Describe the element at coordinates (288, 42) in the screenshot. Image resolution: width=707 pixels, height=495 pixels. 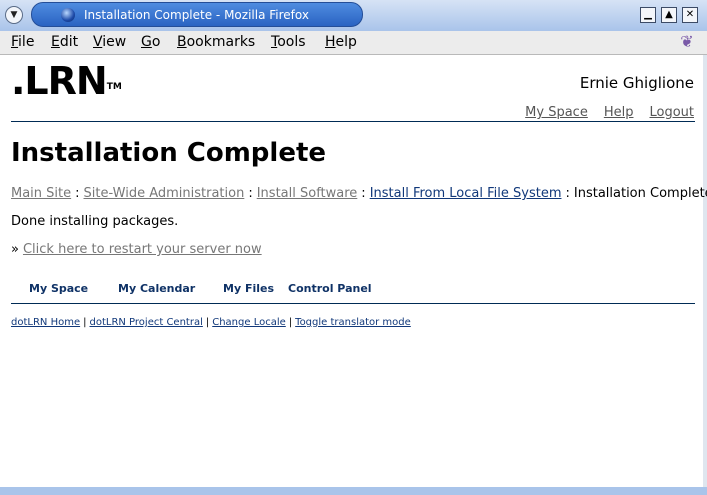
I see `menu-tools: Tools` at that location.